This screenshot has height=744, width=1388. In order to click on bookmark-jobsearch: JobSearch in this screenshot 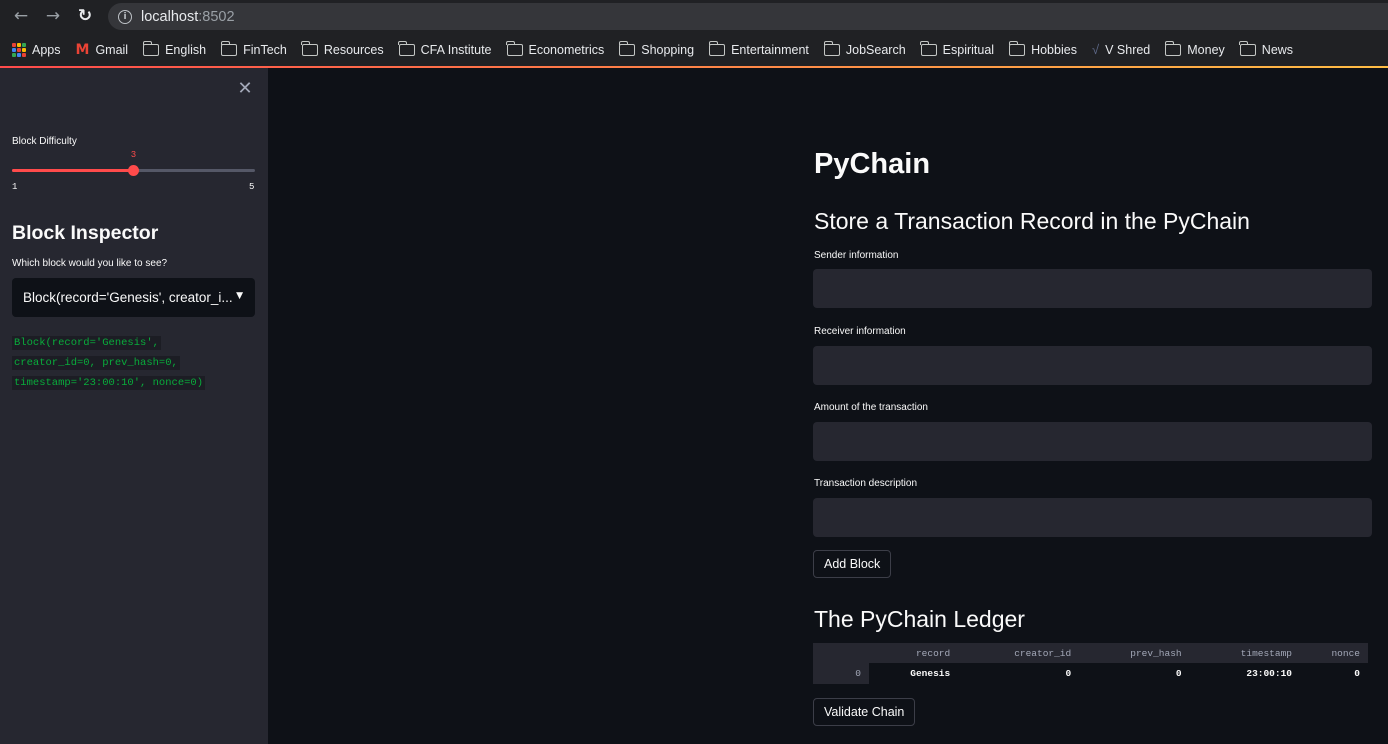, I will do `click(864, 48)`.